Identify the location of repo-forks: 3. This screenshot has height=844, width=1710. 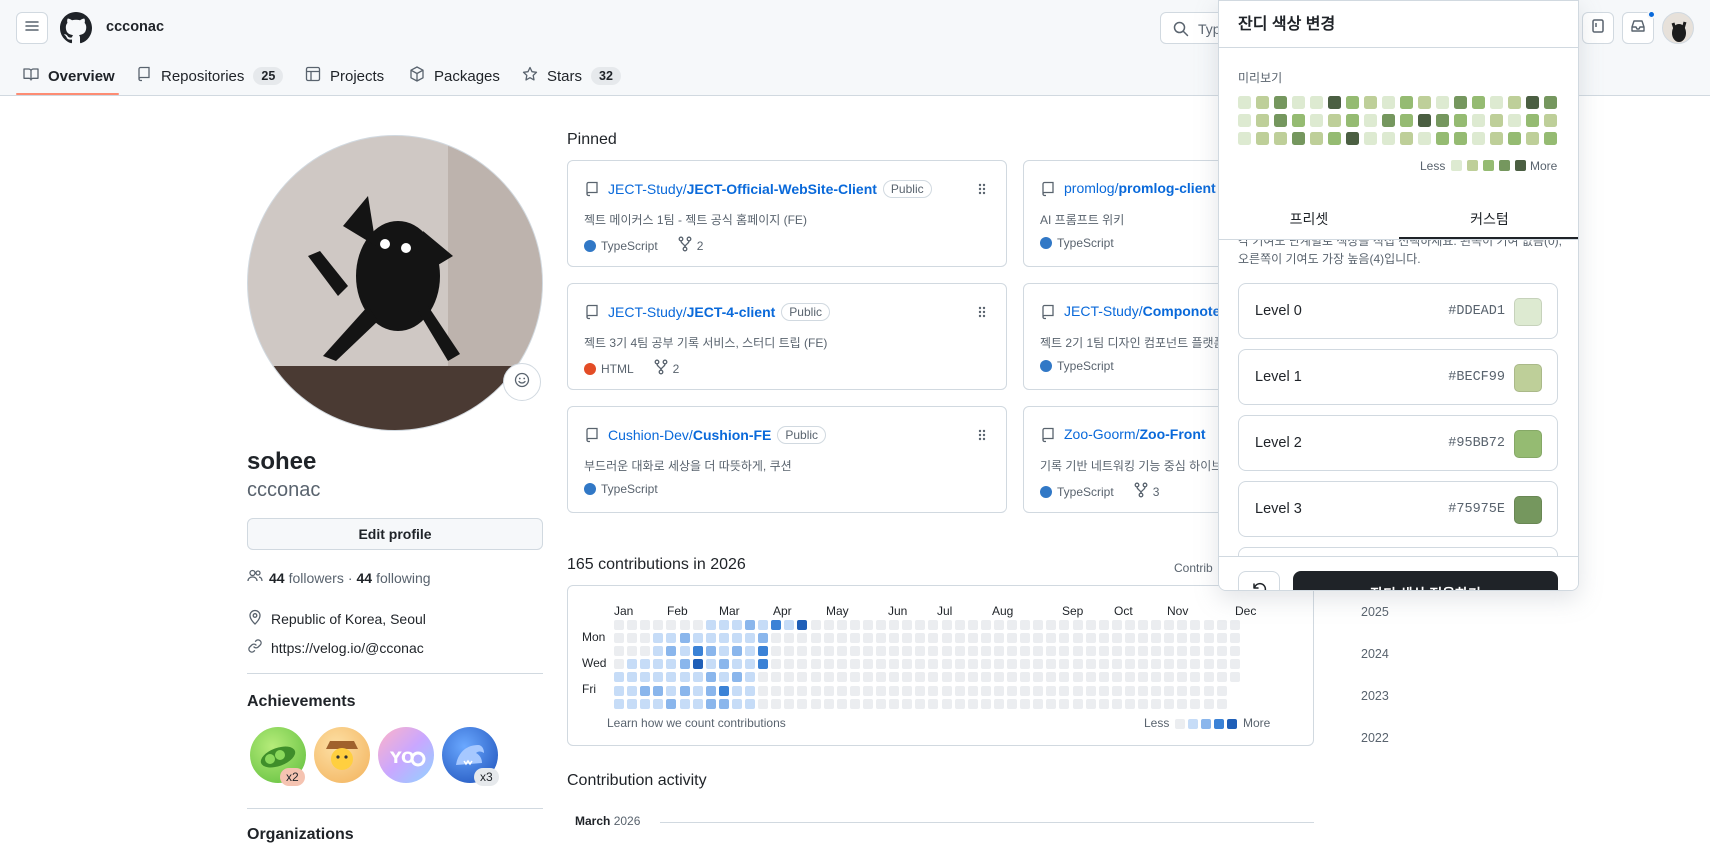
(1156, 492).